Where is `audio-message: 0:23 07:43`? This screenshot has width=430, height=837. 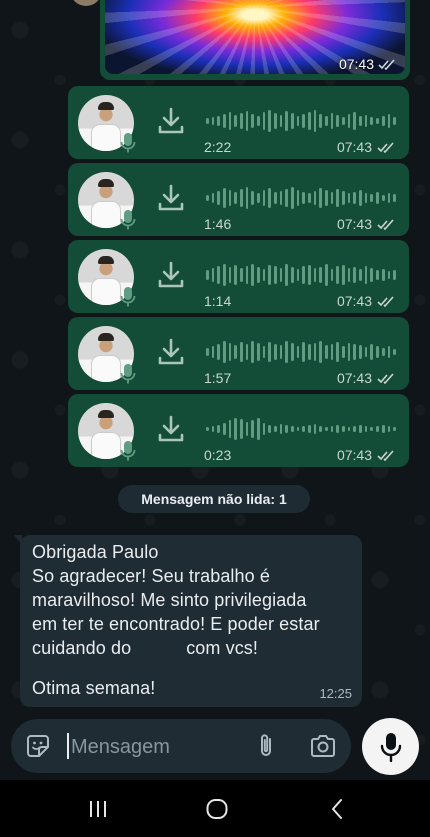 audio-message: 0:23 07:43 is located at coordinates (238, 430).